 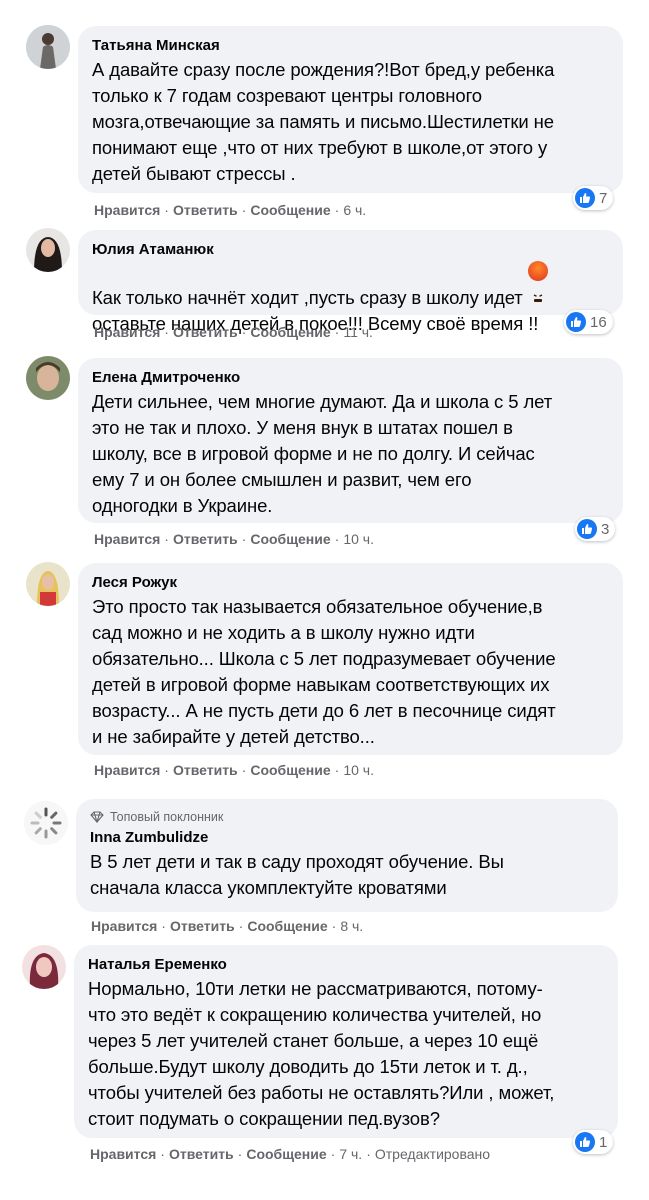 I want to click on top-fan-badge: Топовый поклонник, so click(x=347, y=817).